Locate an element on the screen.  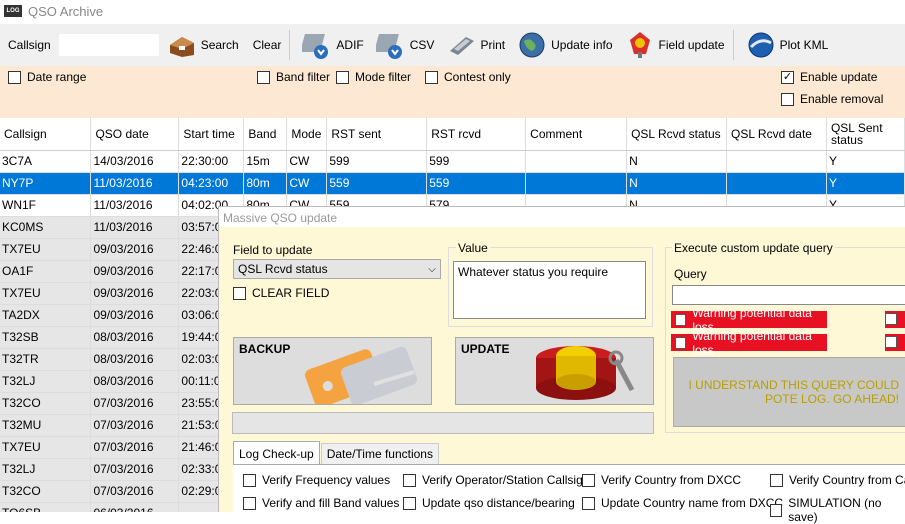
table-cell: 07/03/2016 is located at coordinates (135, 491).